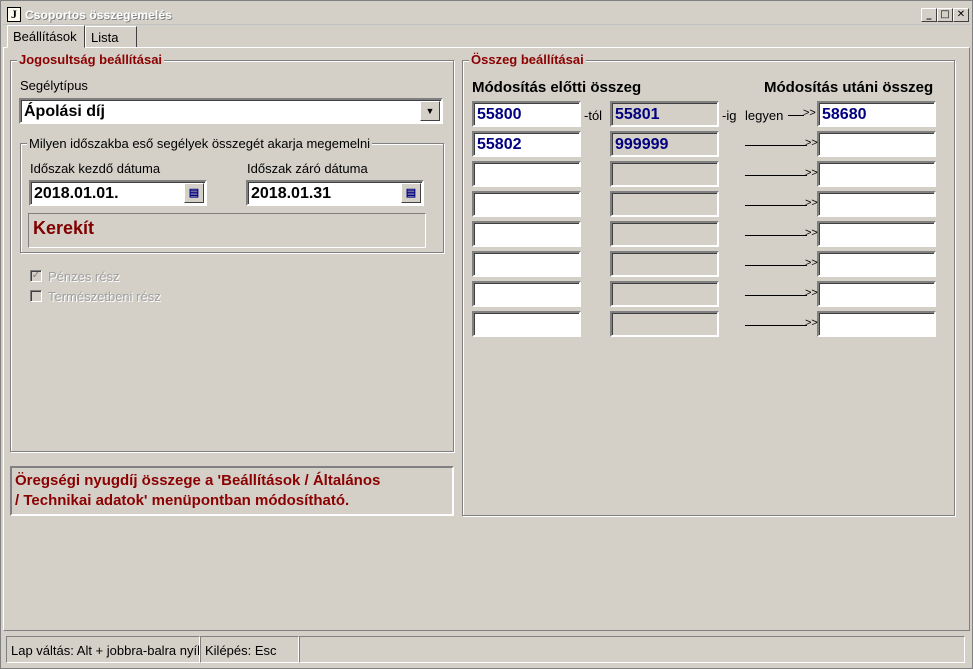 The width and height of the screenshot is (973, 669). What do you see at coordinates (249, 649) in the screenshot?
I see `status-exit: Kilépés: Esc` at bounding box center [249, 649].